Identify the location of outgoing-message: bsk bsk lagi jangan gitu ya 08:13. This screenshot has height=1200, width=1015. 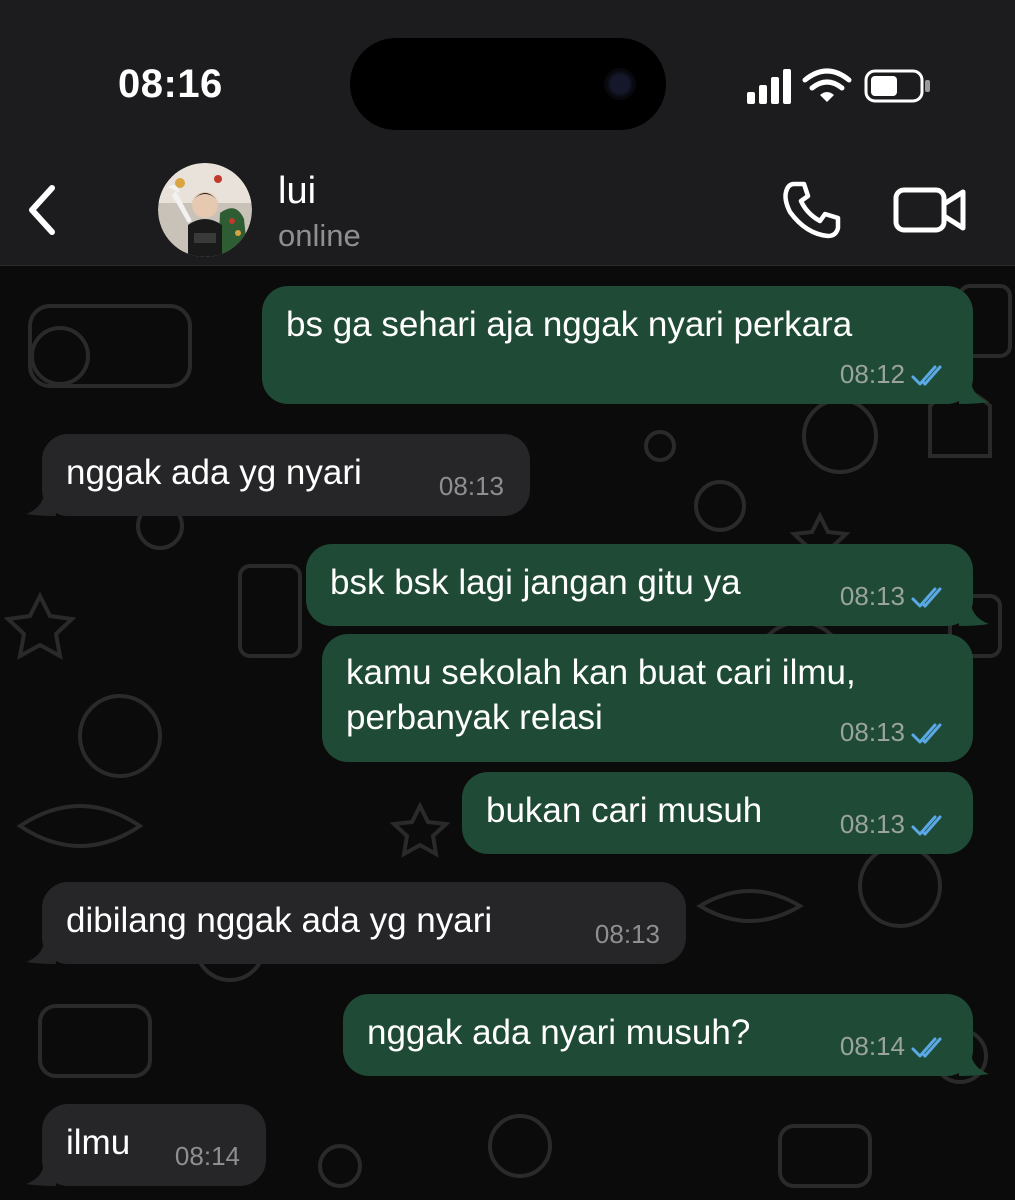
(647, 585).